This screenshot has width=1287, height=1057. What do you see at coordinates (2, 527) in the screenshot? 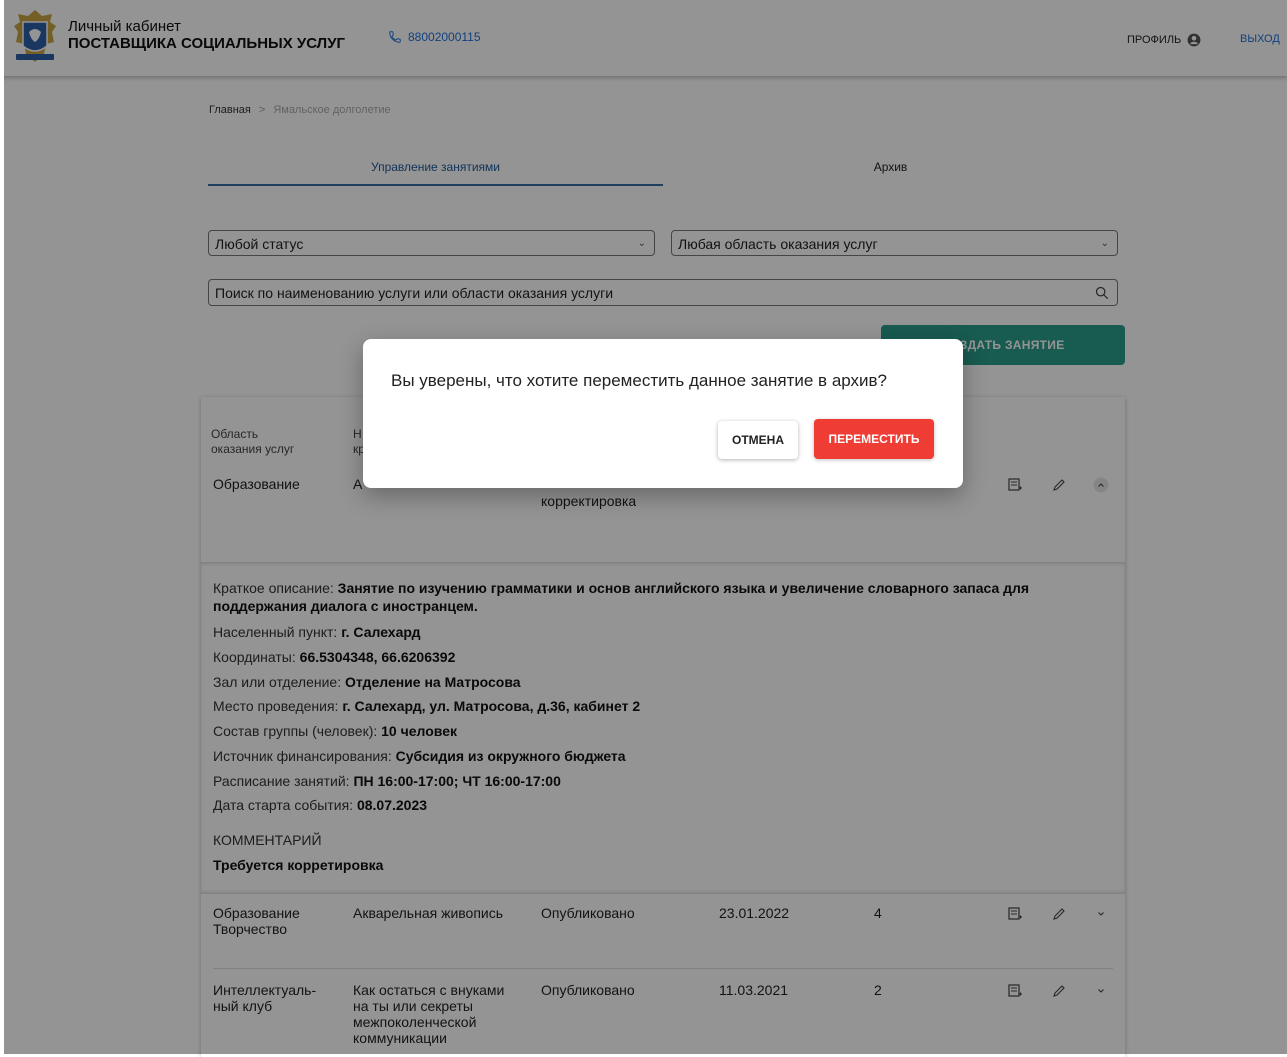
I see `left-edge` at bounding box center [2, 527].